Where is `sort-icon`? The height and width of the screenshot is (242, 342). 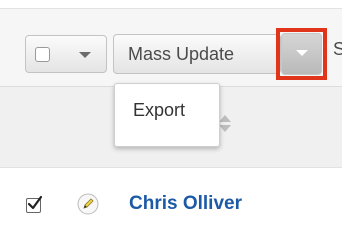 sort-icon is located at coordinates (225, 124).